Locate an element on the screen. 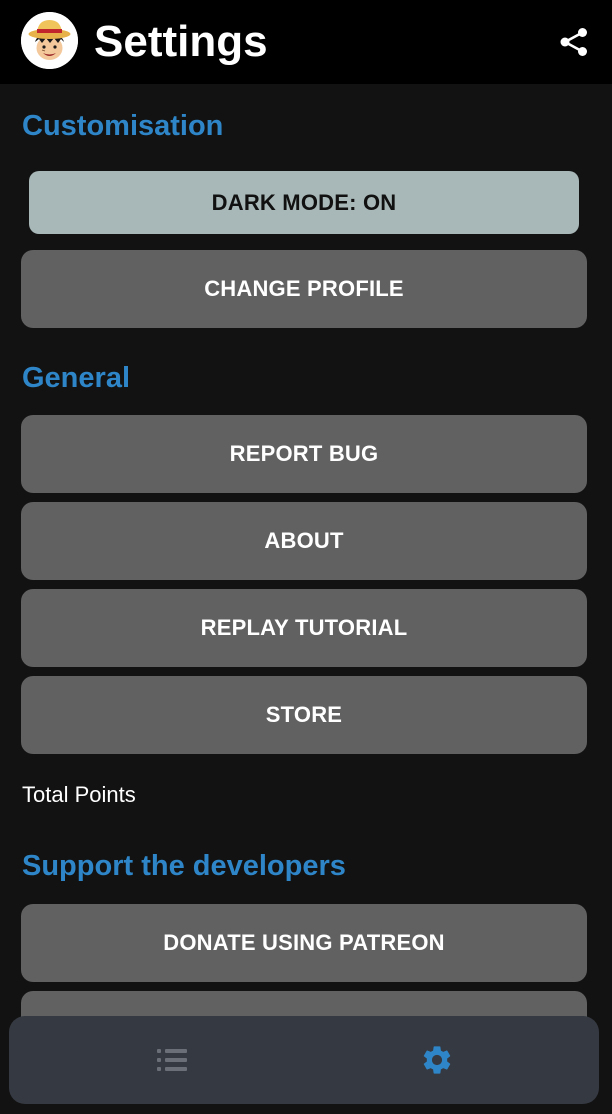 This screenshot has height=1114, width=612. straw-hat-avatar-icon is located at coordinates (49, 40).